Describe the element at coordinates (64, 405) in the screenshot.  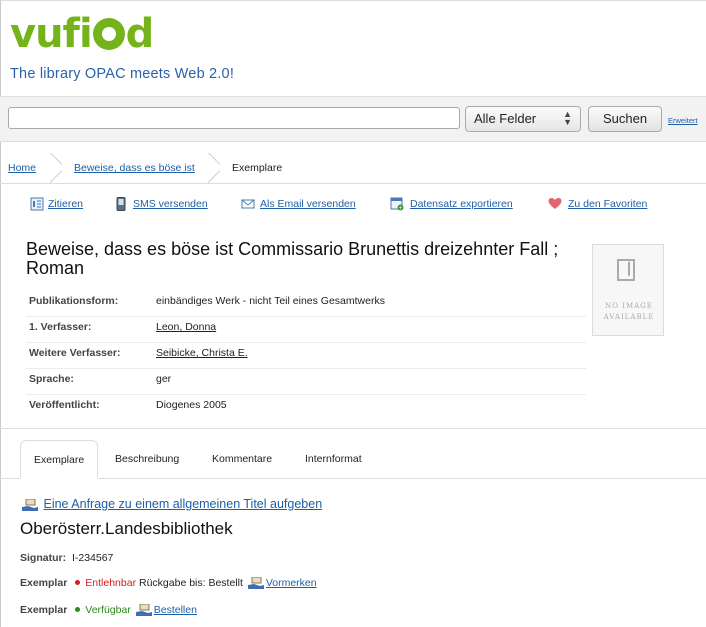
I see `meta-label: Veröffentlicht:` at that location.